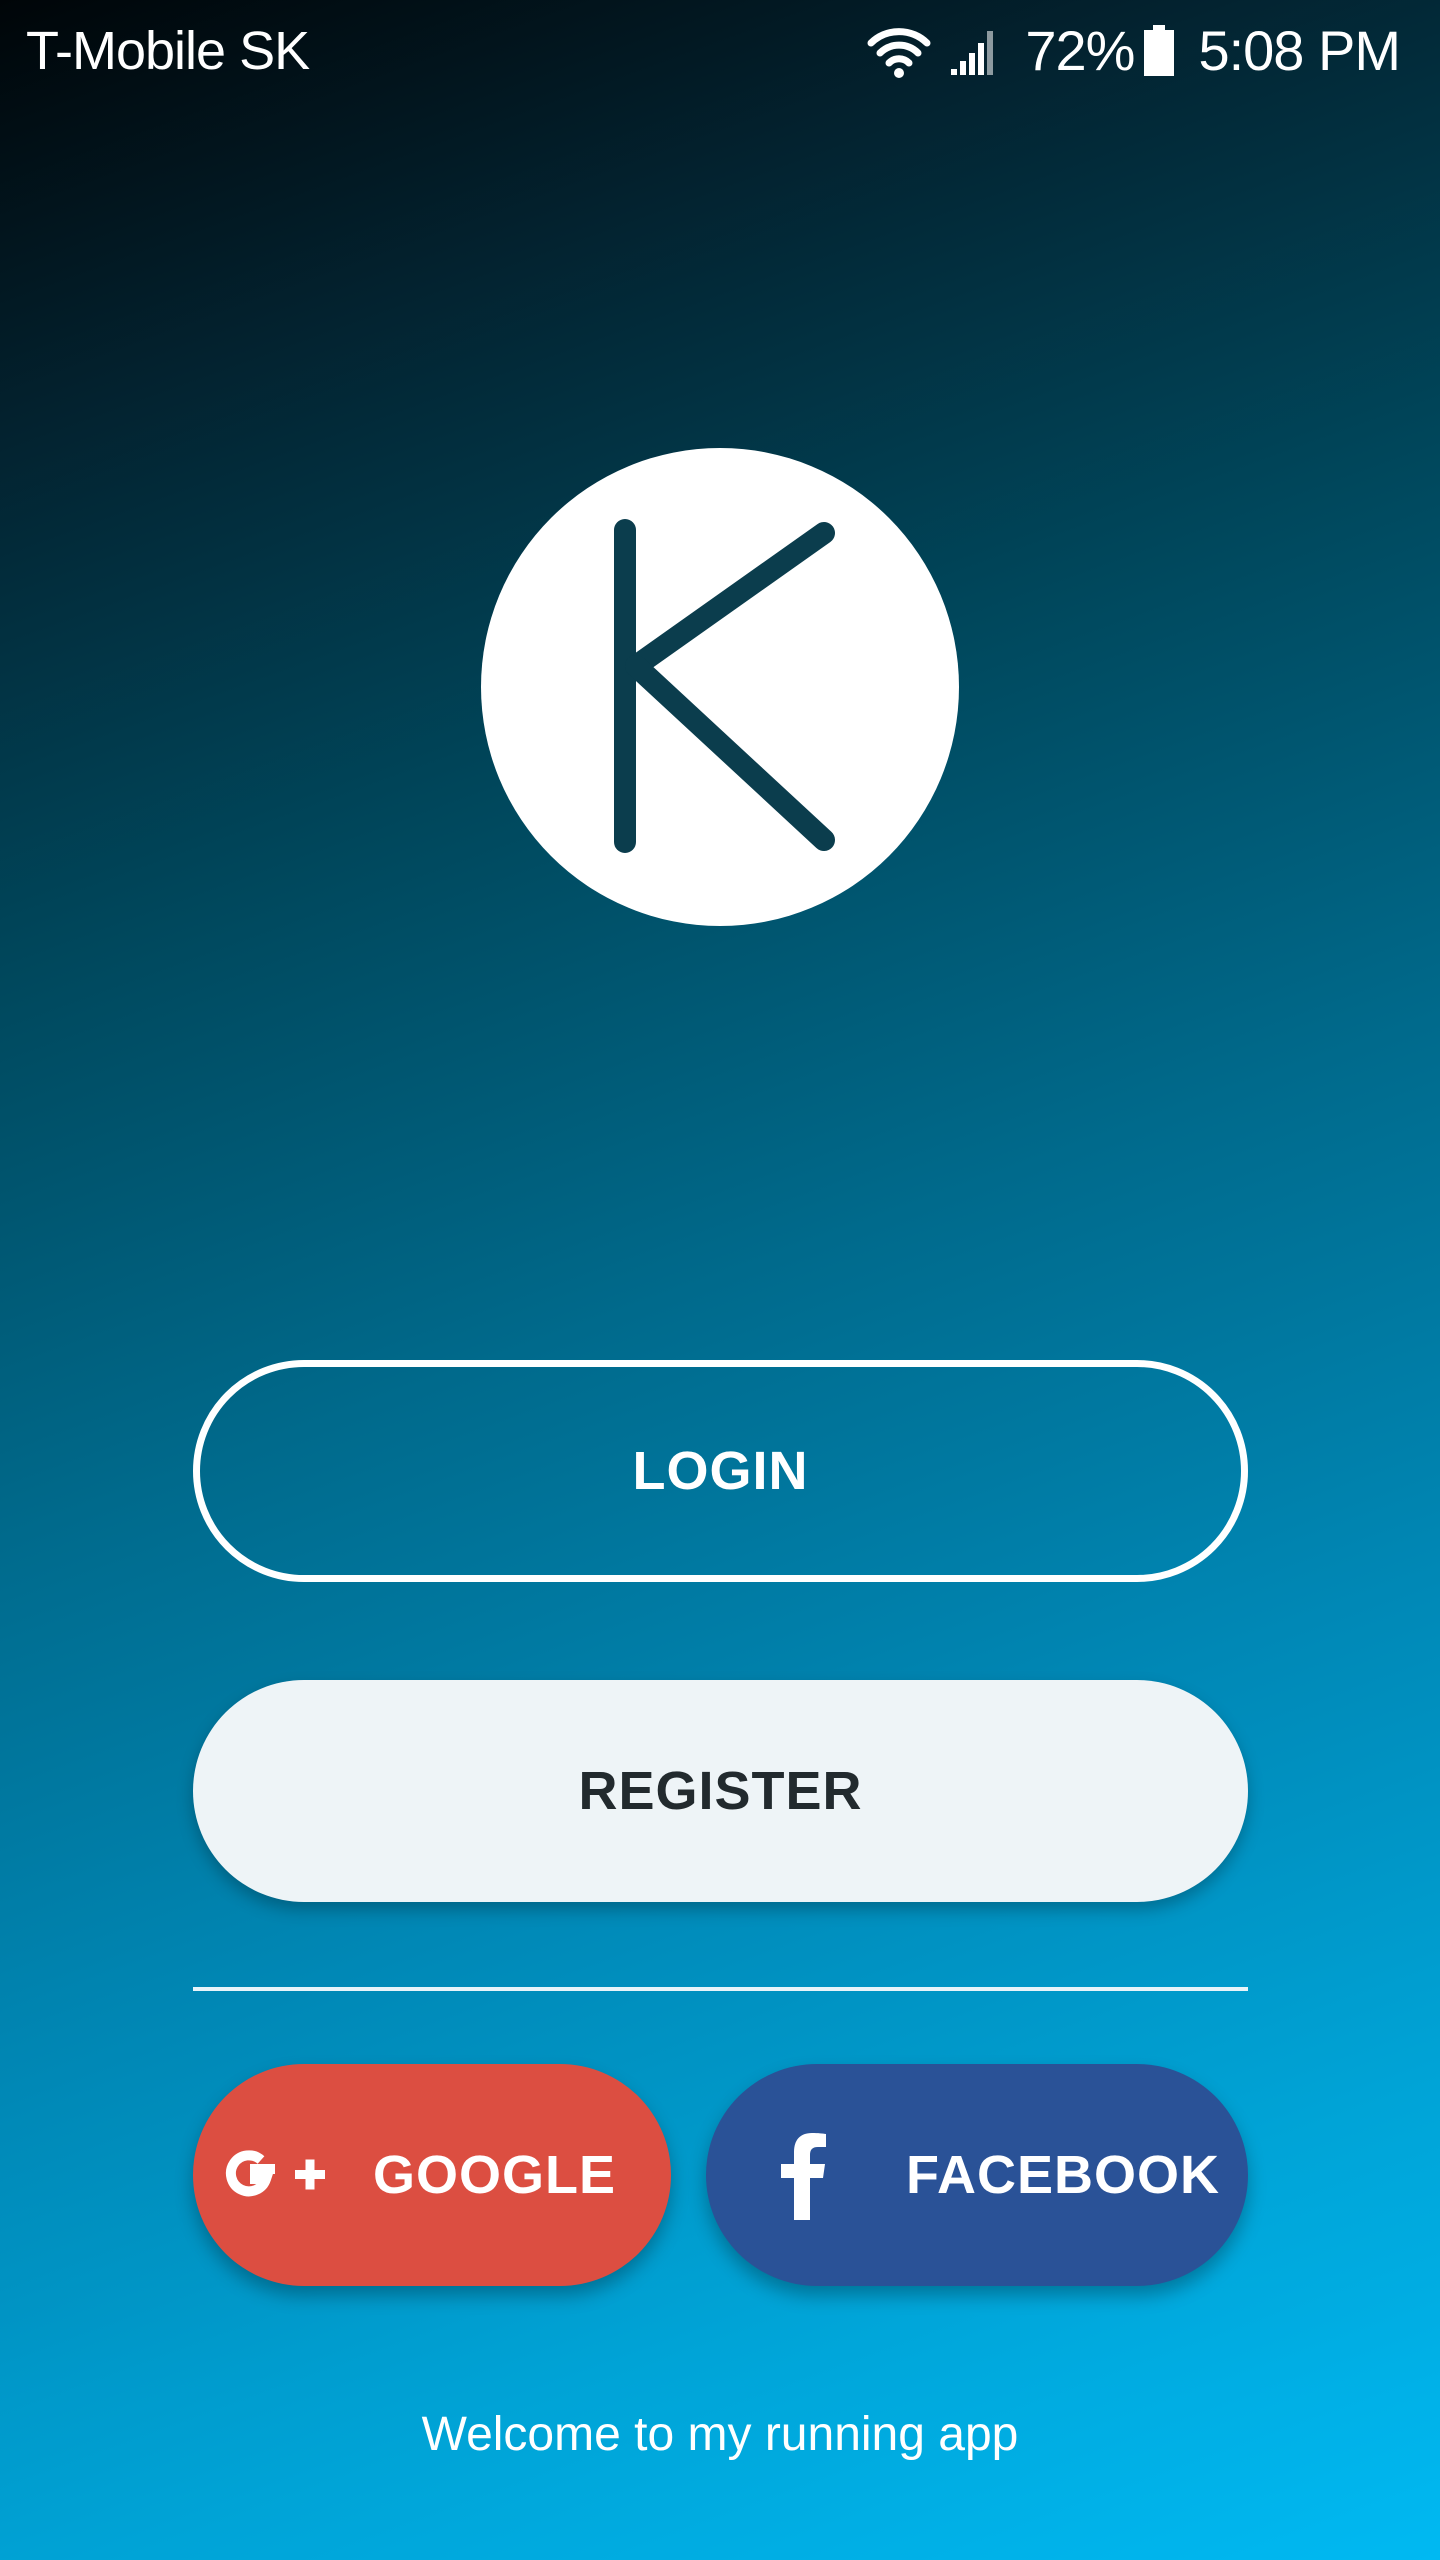  What do you see at coordinates (1080, 50) in the screenshot?
I see `battery-percent: 72%` at bounding box center [1080, 50].